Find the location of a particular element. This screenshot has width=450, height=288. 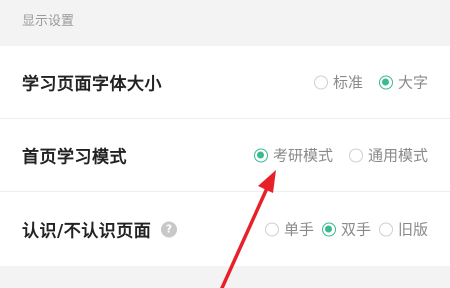

option-standard: 标准 is located at coordinates (338, 82).